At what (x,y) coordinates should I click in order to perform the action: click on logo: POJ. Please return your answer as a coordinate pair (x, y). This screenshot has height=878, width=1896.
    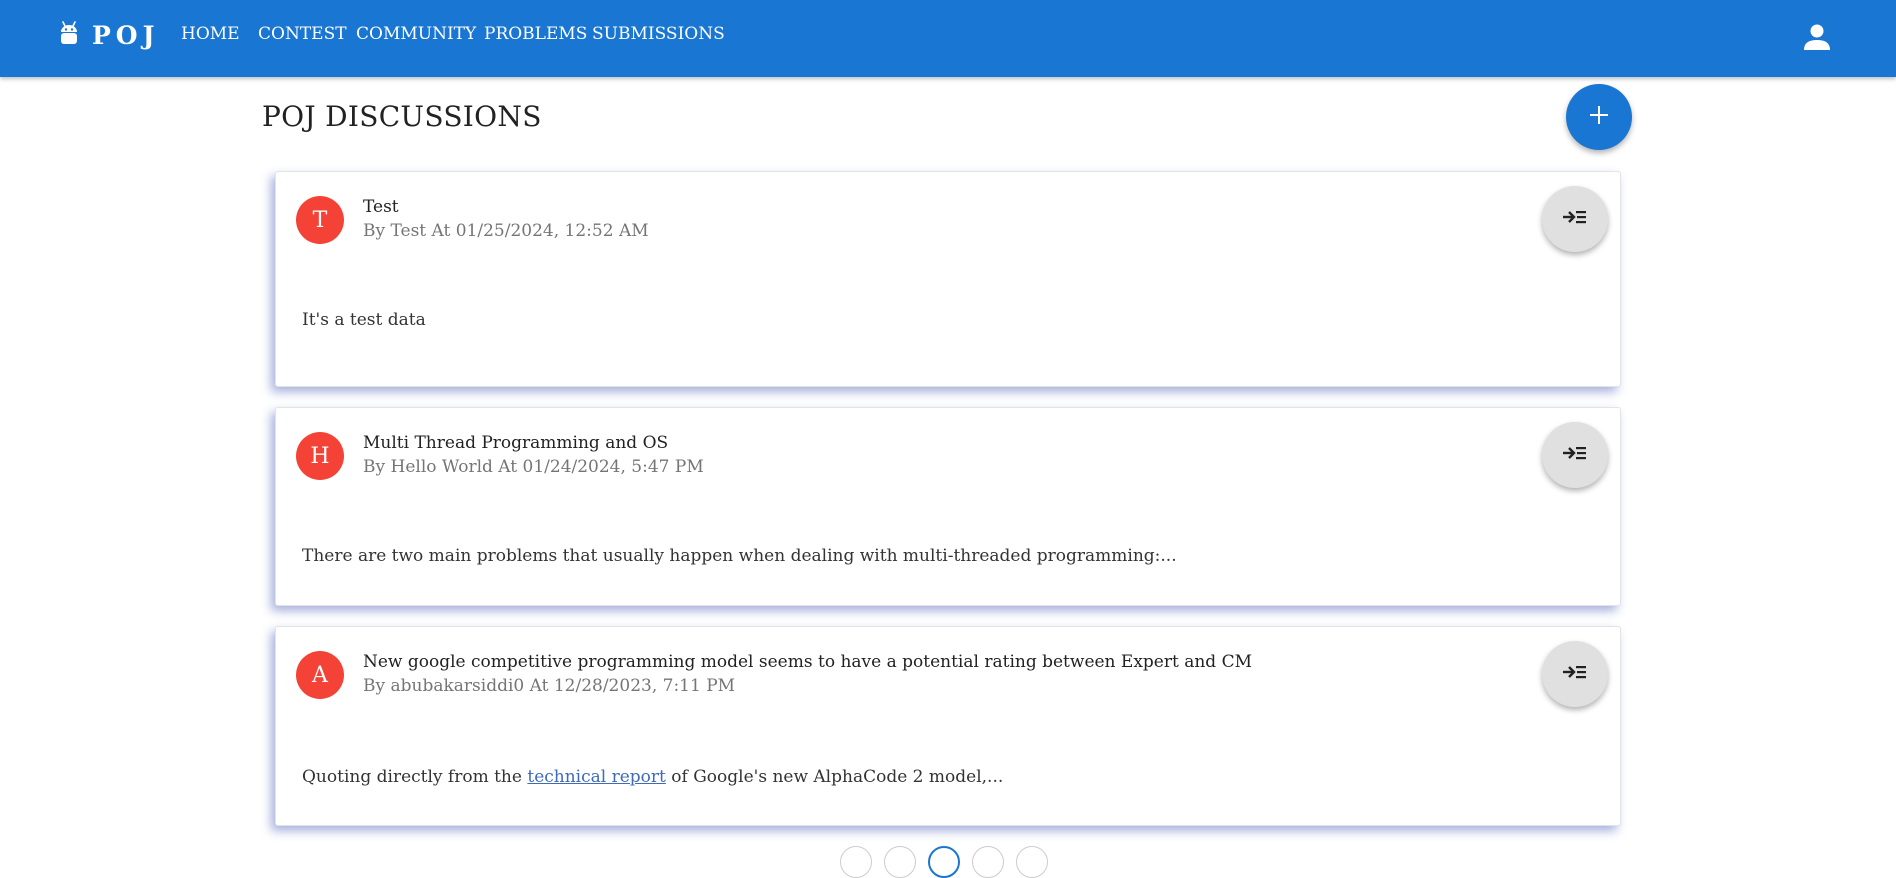
    Looking at the image, I should click on (109, 35).